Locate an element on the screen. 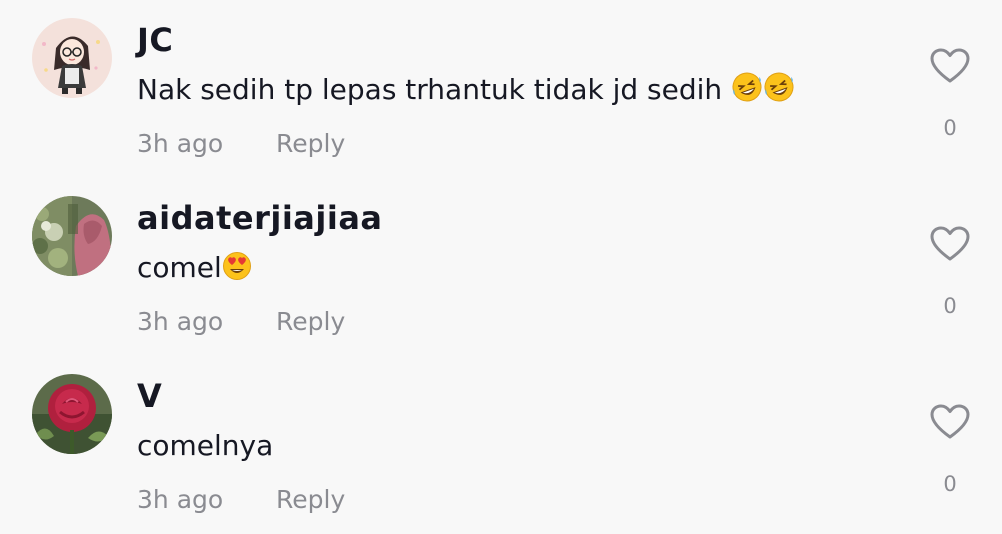 The height and width of the screenshot is (534, 1002). comment-text: comelnya is located at coordinates (205, 445).